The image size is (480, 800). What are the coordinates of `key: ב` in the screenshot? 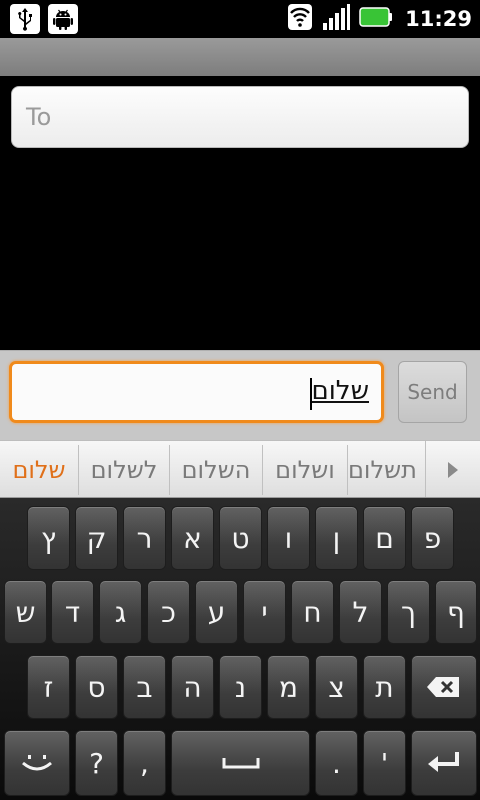 It's located at (144, 687).